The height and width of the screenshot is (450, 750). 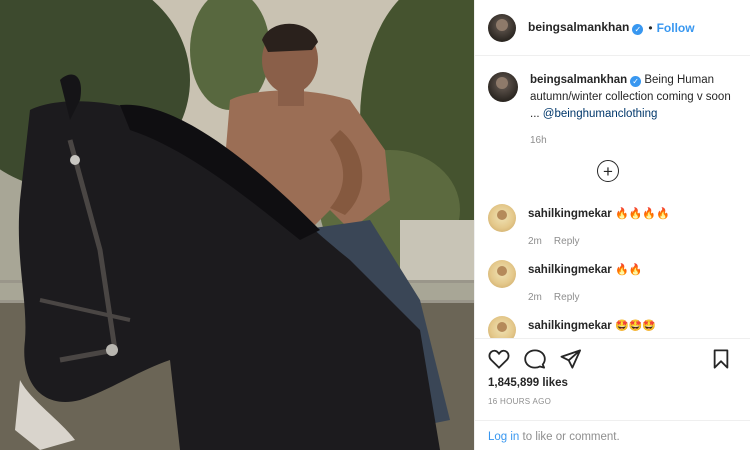 I want to click on paper-plane-icon, so click(x=571, y=359).